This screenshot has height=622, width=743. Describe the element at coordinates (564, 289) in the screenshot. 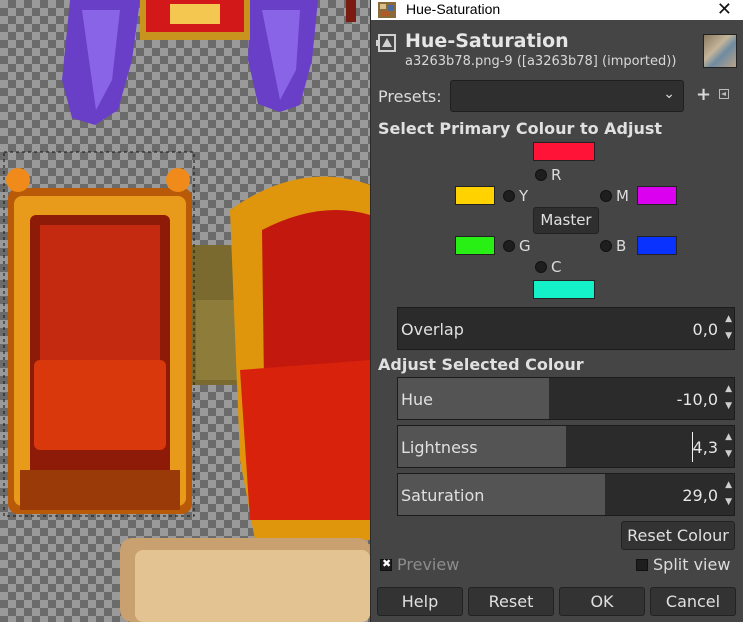

I see `swatch-cyan` at that location.